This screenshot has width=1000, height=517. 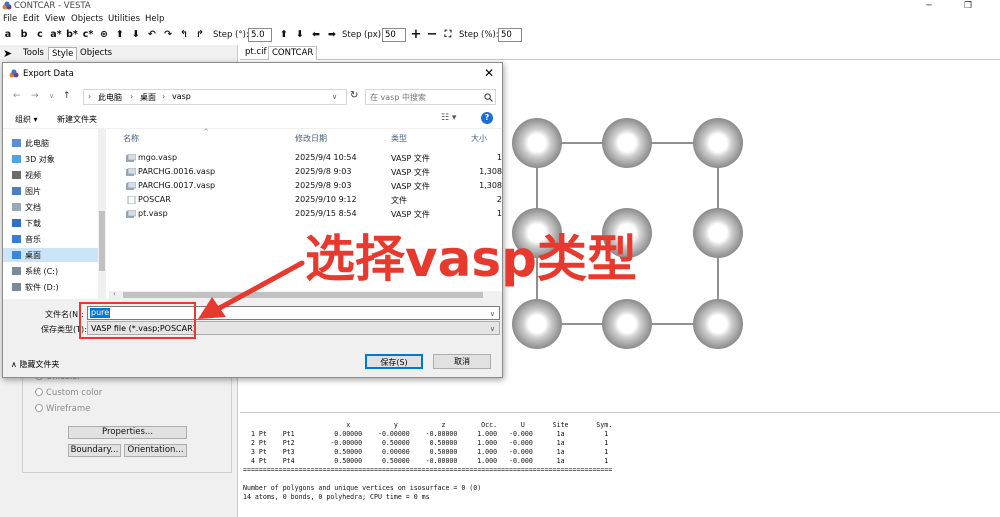 I want to click on step-px-label: Step (px):, so click(x=363, y=35).